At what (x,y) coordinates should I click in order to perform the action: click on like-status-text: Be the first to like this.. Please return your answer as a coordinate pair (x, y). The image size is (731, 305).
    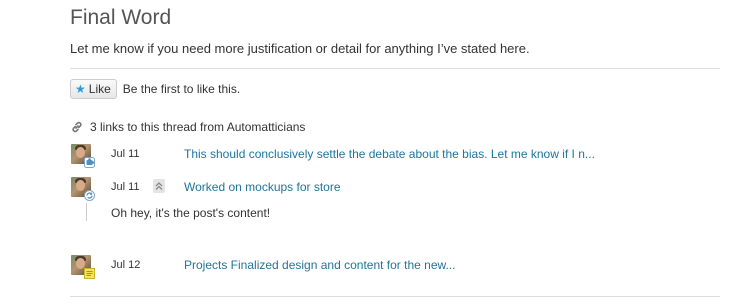
    Looking at the image, I should click on (181, 89).